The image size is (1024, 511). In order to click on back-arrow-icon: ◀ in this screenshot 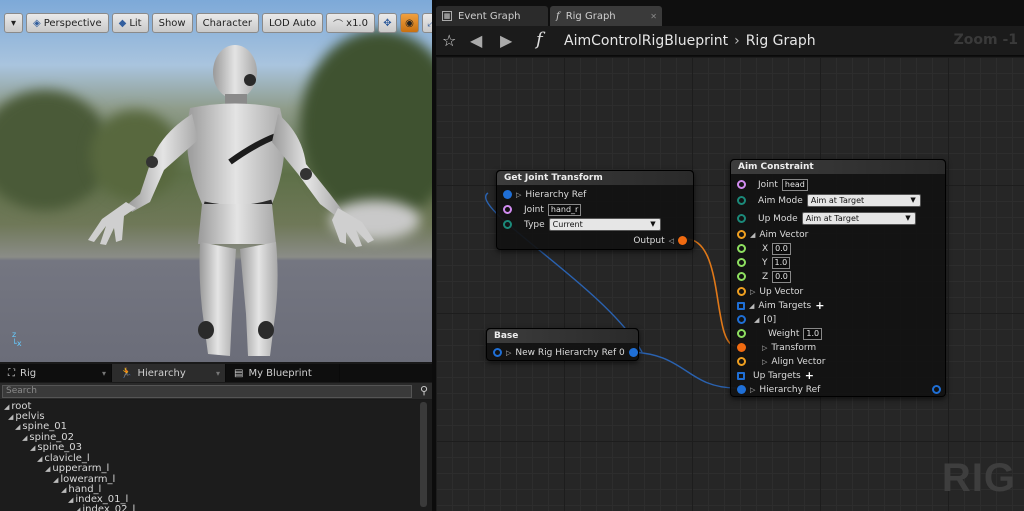, I will do `click(476, 40)`.